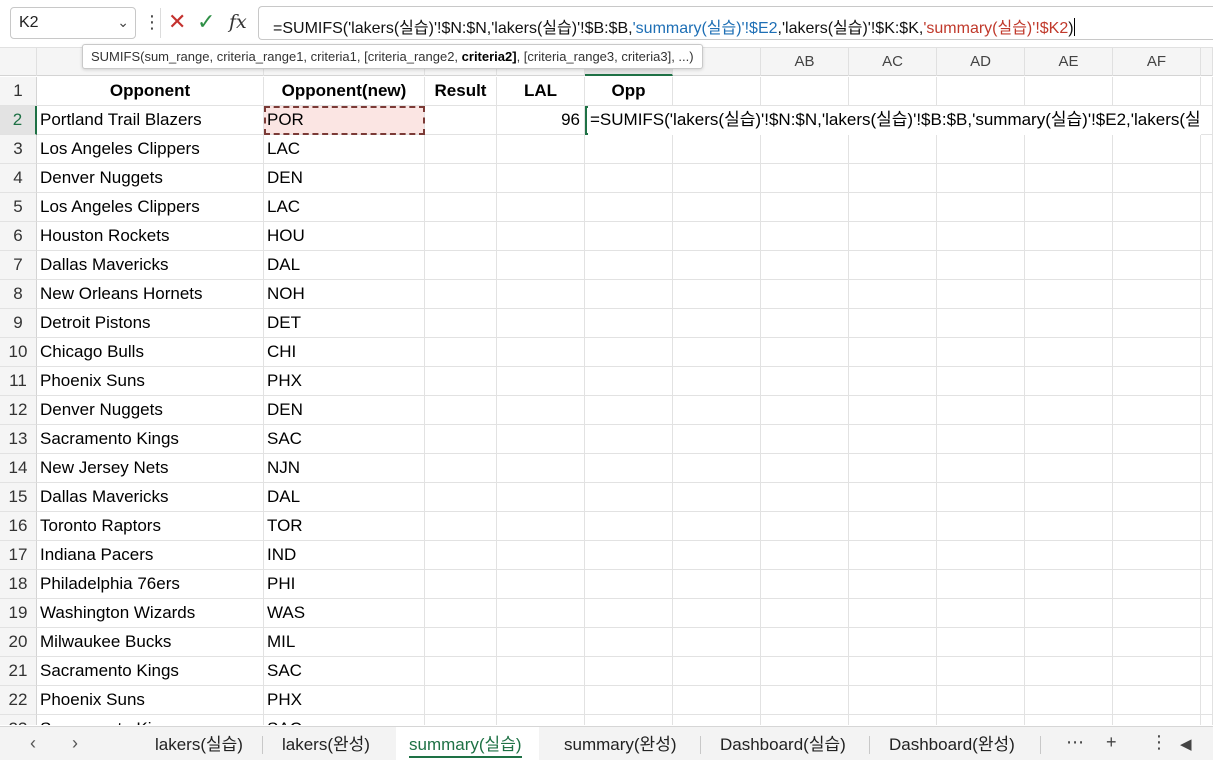  Describe the element at coordinates (199, 743) in the screenshot. I see `sheet-tab: lakers(실습)` at that location.